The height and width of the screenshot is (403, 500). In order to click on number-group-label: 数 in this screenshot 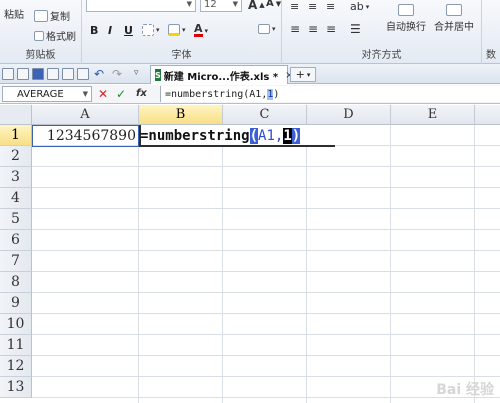, I will do `click(491, 55)`.